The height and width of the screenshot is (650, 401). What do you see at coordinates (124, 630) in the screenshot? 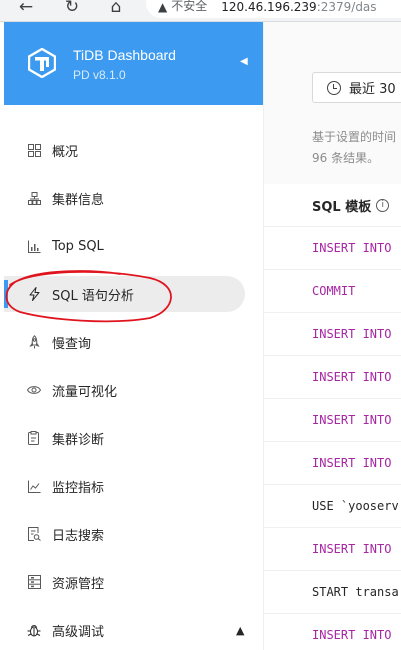
I see `sidebar-item-advanced-debugging: 高级调试 ▲` at bounding box center [124, 630].